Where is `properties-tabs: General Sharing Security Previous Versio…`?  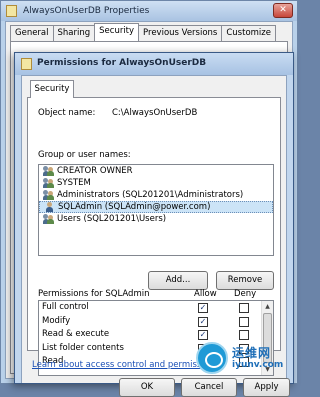
properties-tabs: General Sharing Security Previous Versio… is located at coordinates (143, 32).